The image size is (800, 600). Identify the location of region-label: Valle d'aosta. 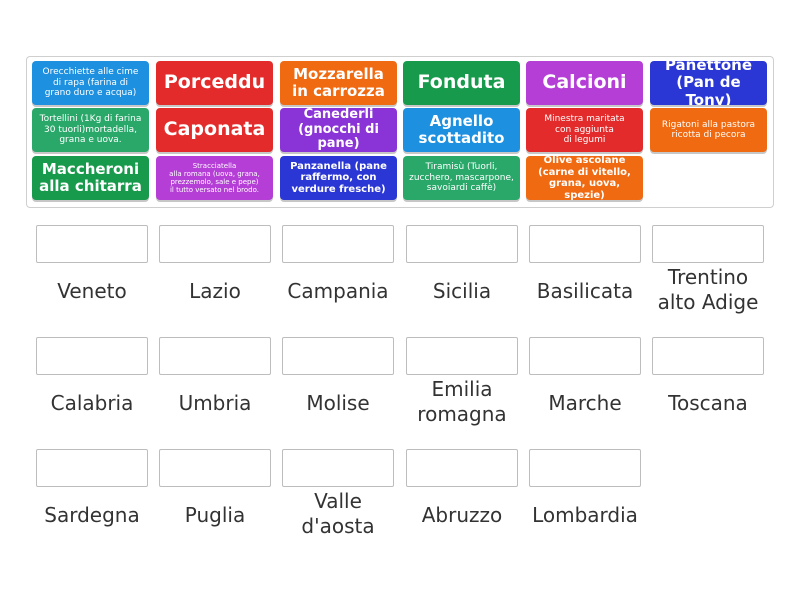
(338, 513).